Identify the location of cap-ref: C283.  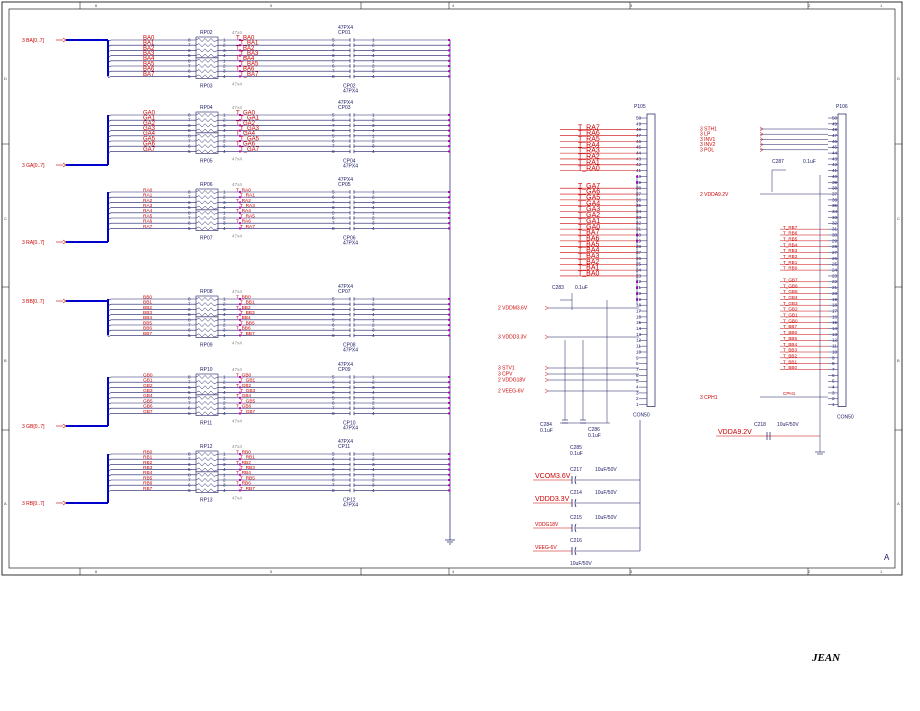
(558, 288).